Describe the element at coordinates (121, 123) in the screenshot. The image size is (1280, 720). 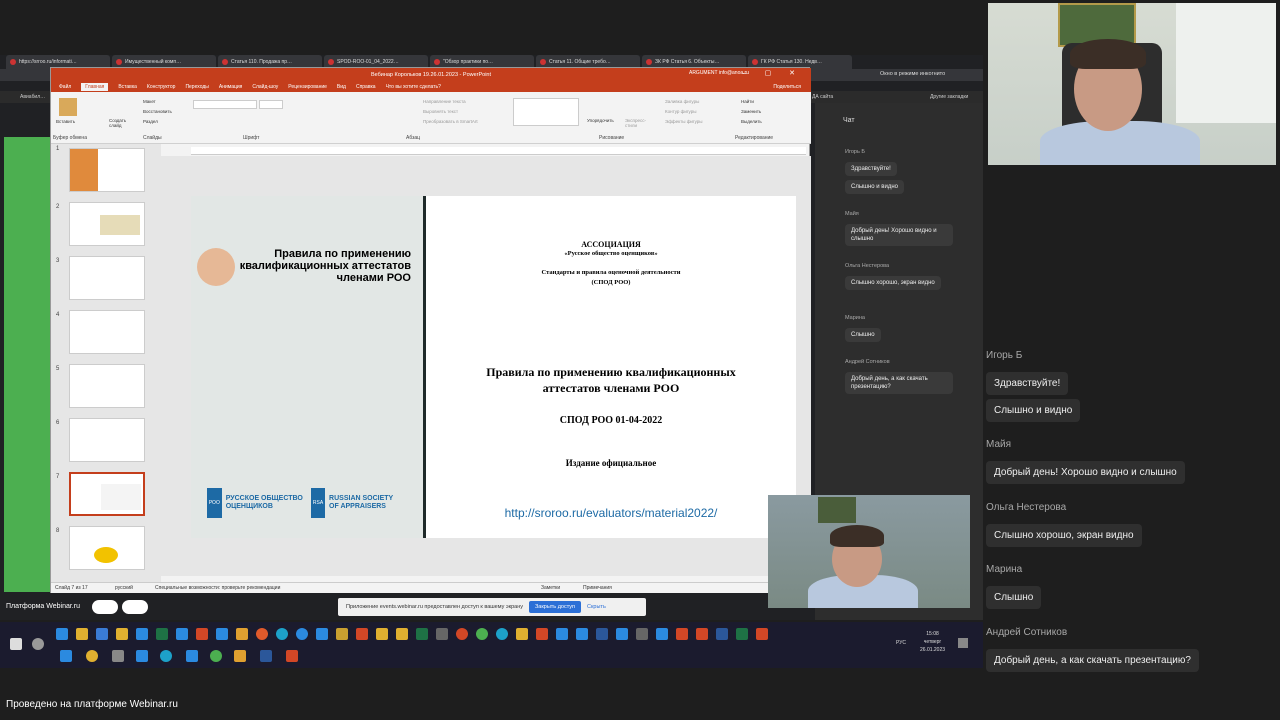
I see `new-slide-button: Создать слайд` at that location.